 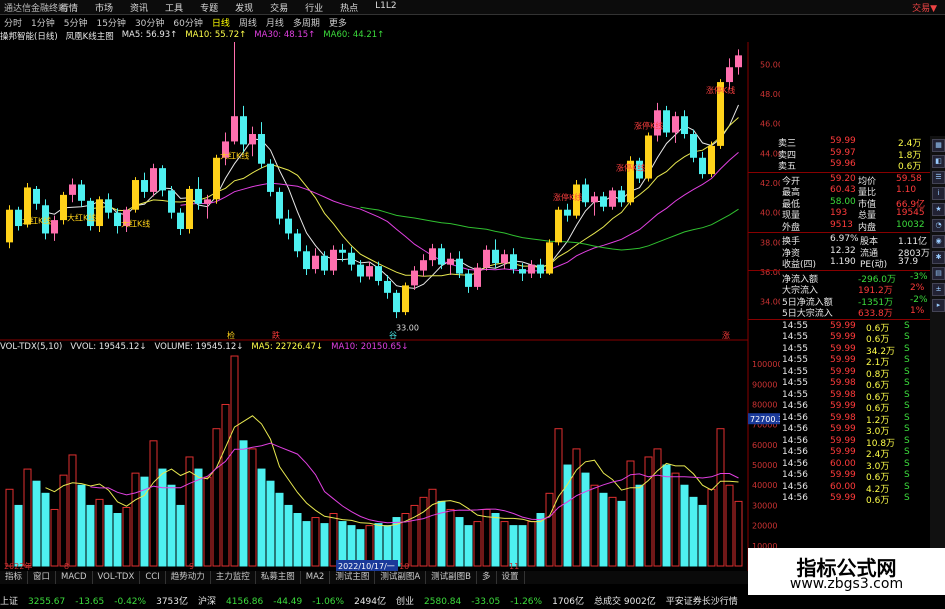 What do you see at coordinates (385, 7) in the screenshot?
I see `menu-item: L1L2` at bounding box center [385, 7].